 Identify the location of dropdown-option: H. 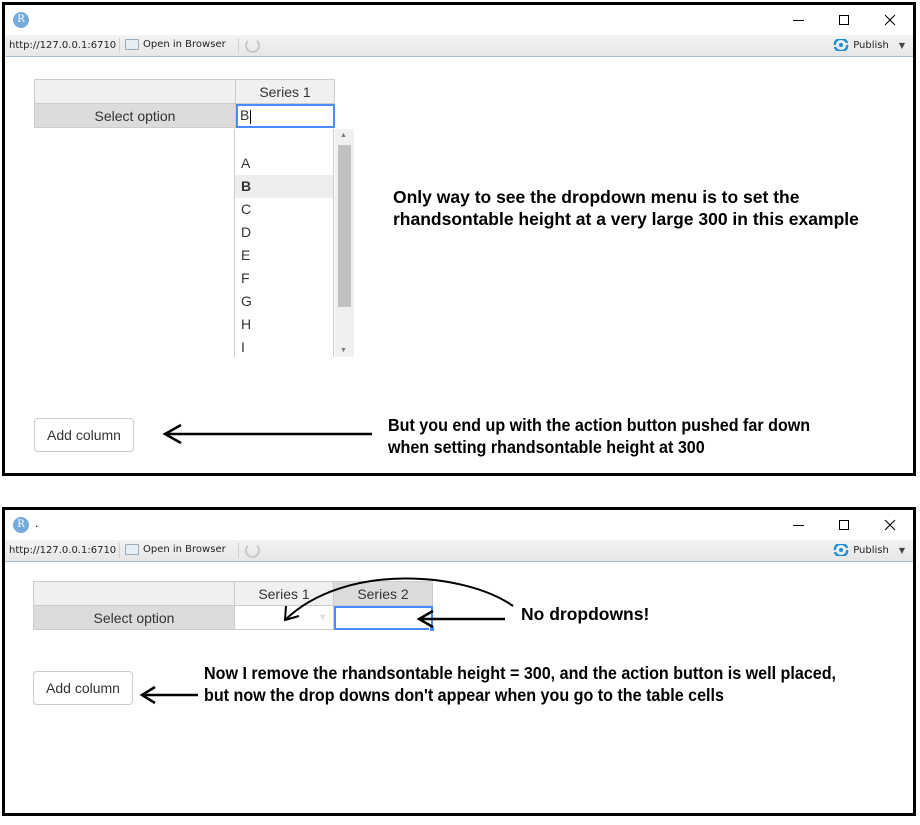
(284, 324).